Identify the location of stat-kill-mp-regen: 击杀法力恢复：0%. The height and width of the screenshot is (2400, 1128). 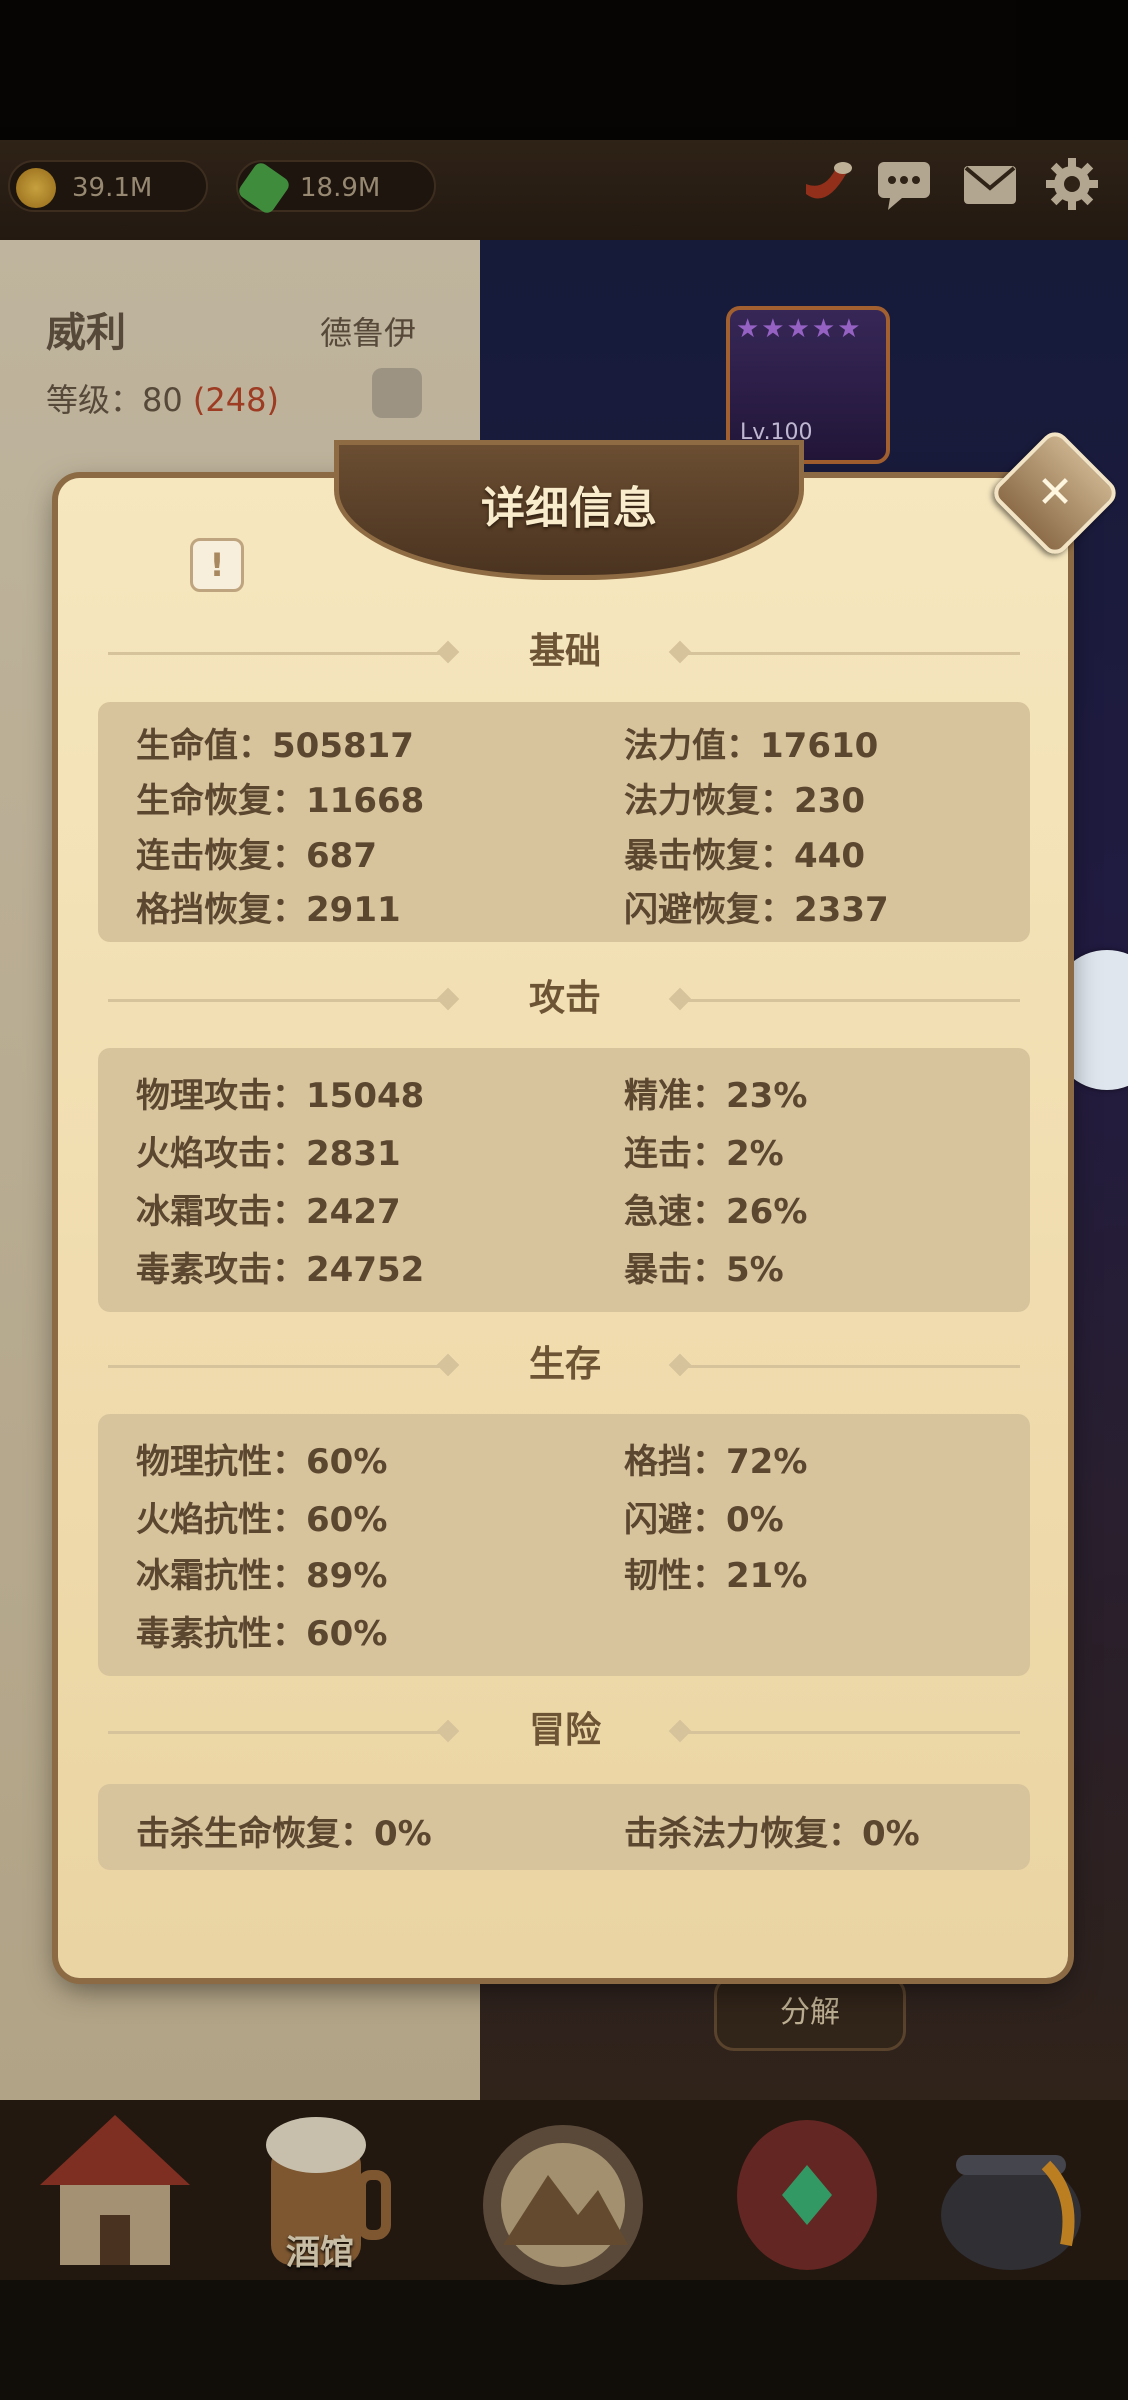
(772, 1834).